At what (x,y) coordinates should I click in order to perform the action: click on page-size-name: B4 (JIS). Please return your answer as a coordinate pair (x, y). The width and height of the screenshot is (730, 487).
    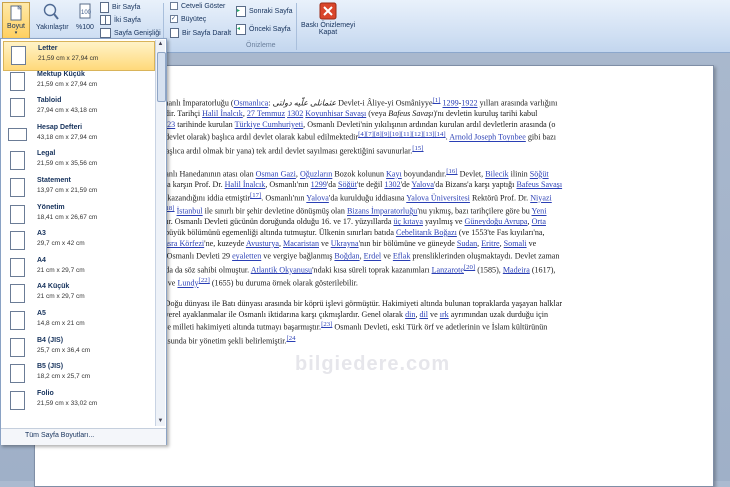
    Looking at the image, I should click on (50, 340).